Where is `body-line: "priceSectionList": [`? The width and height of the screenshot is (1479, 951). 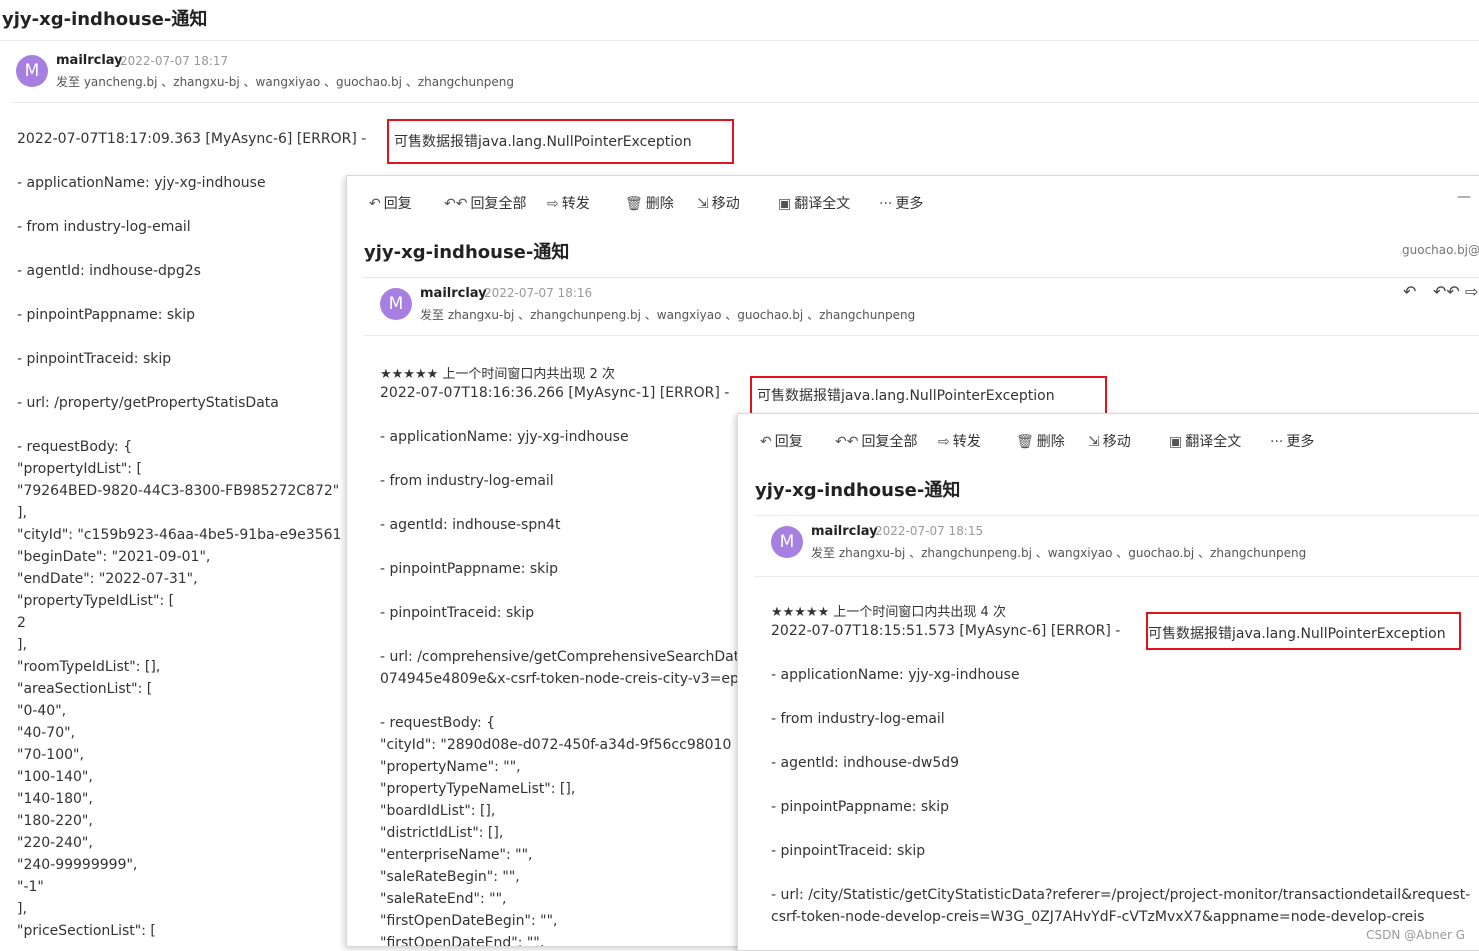 body-line: "priceSectionList": [ is located at coordinates (86, 931).